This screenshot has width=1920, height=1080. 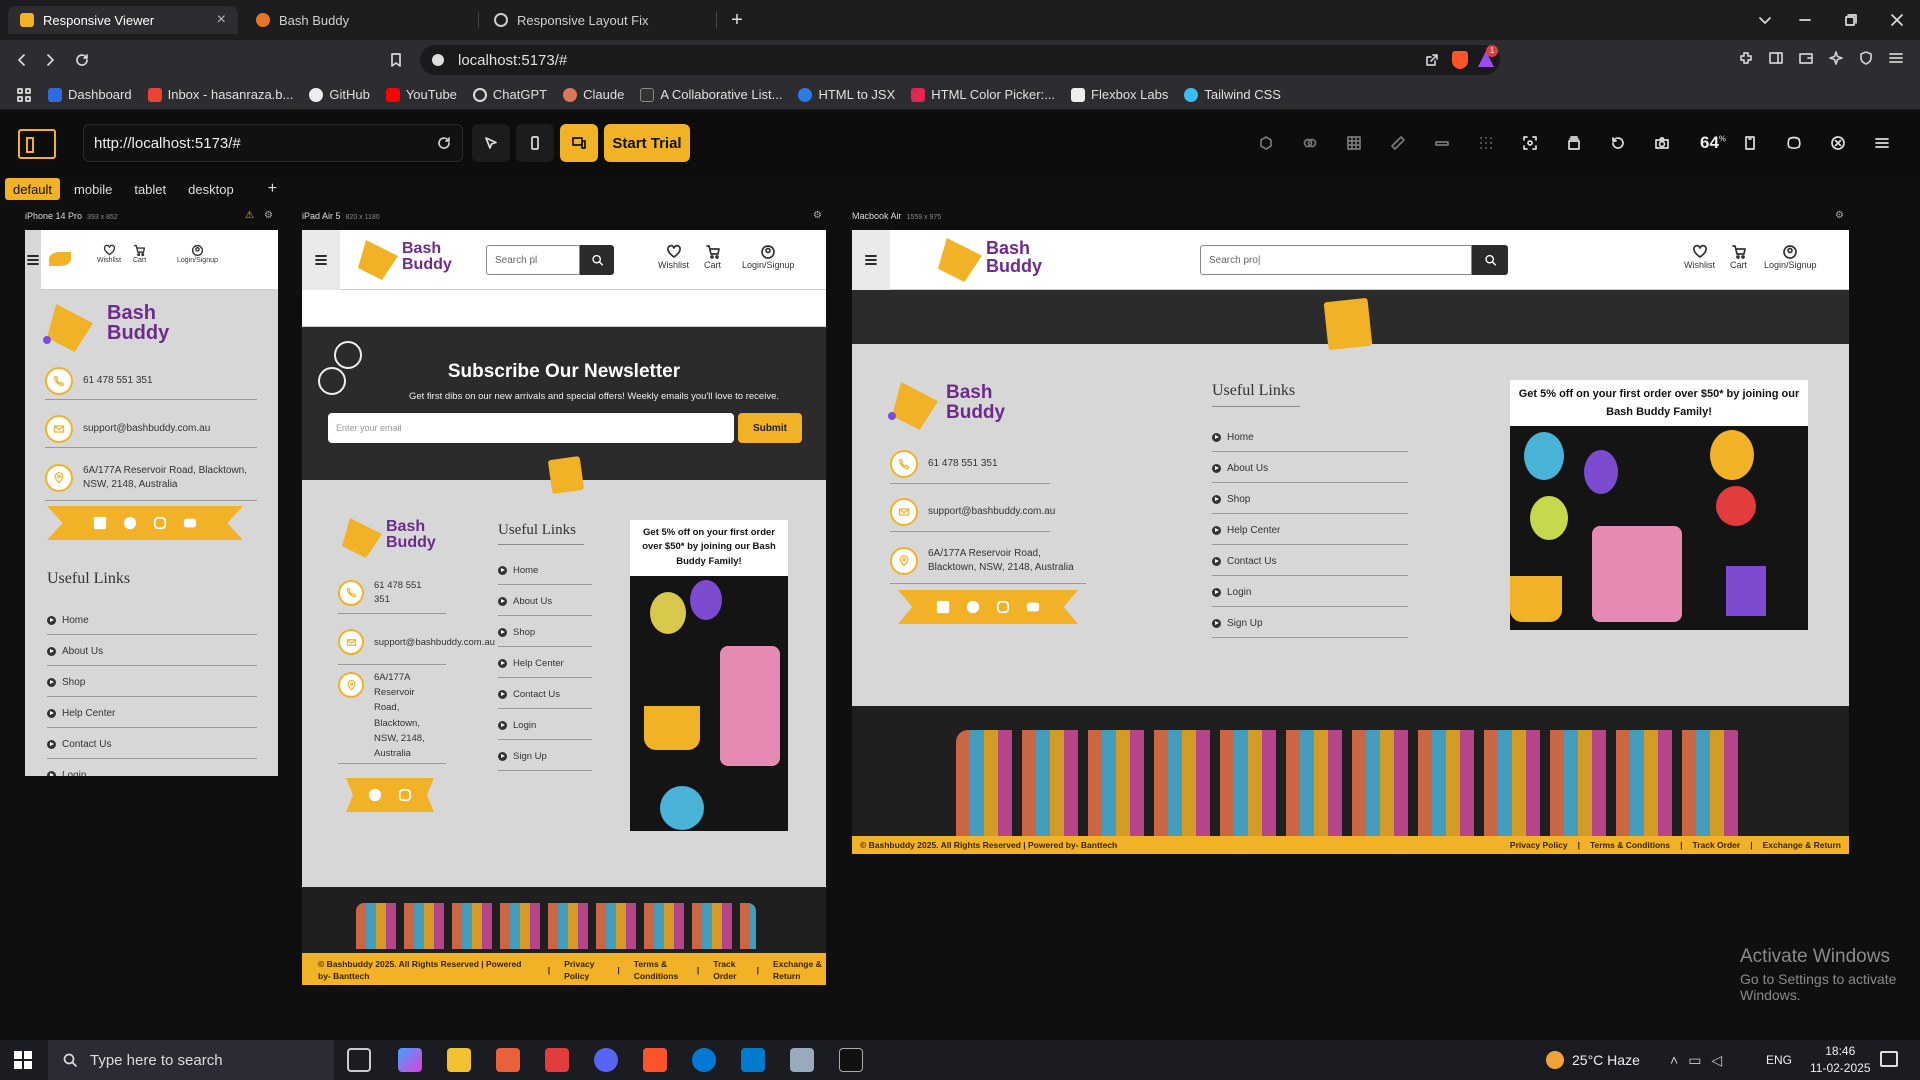 What do you see at coordinates (410, 1060) in the screenshot?
I see `copilot-icon` at bounding box center [410, 1060].